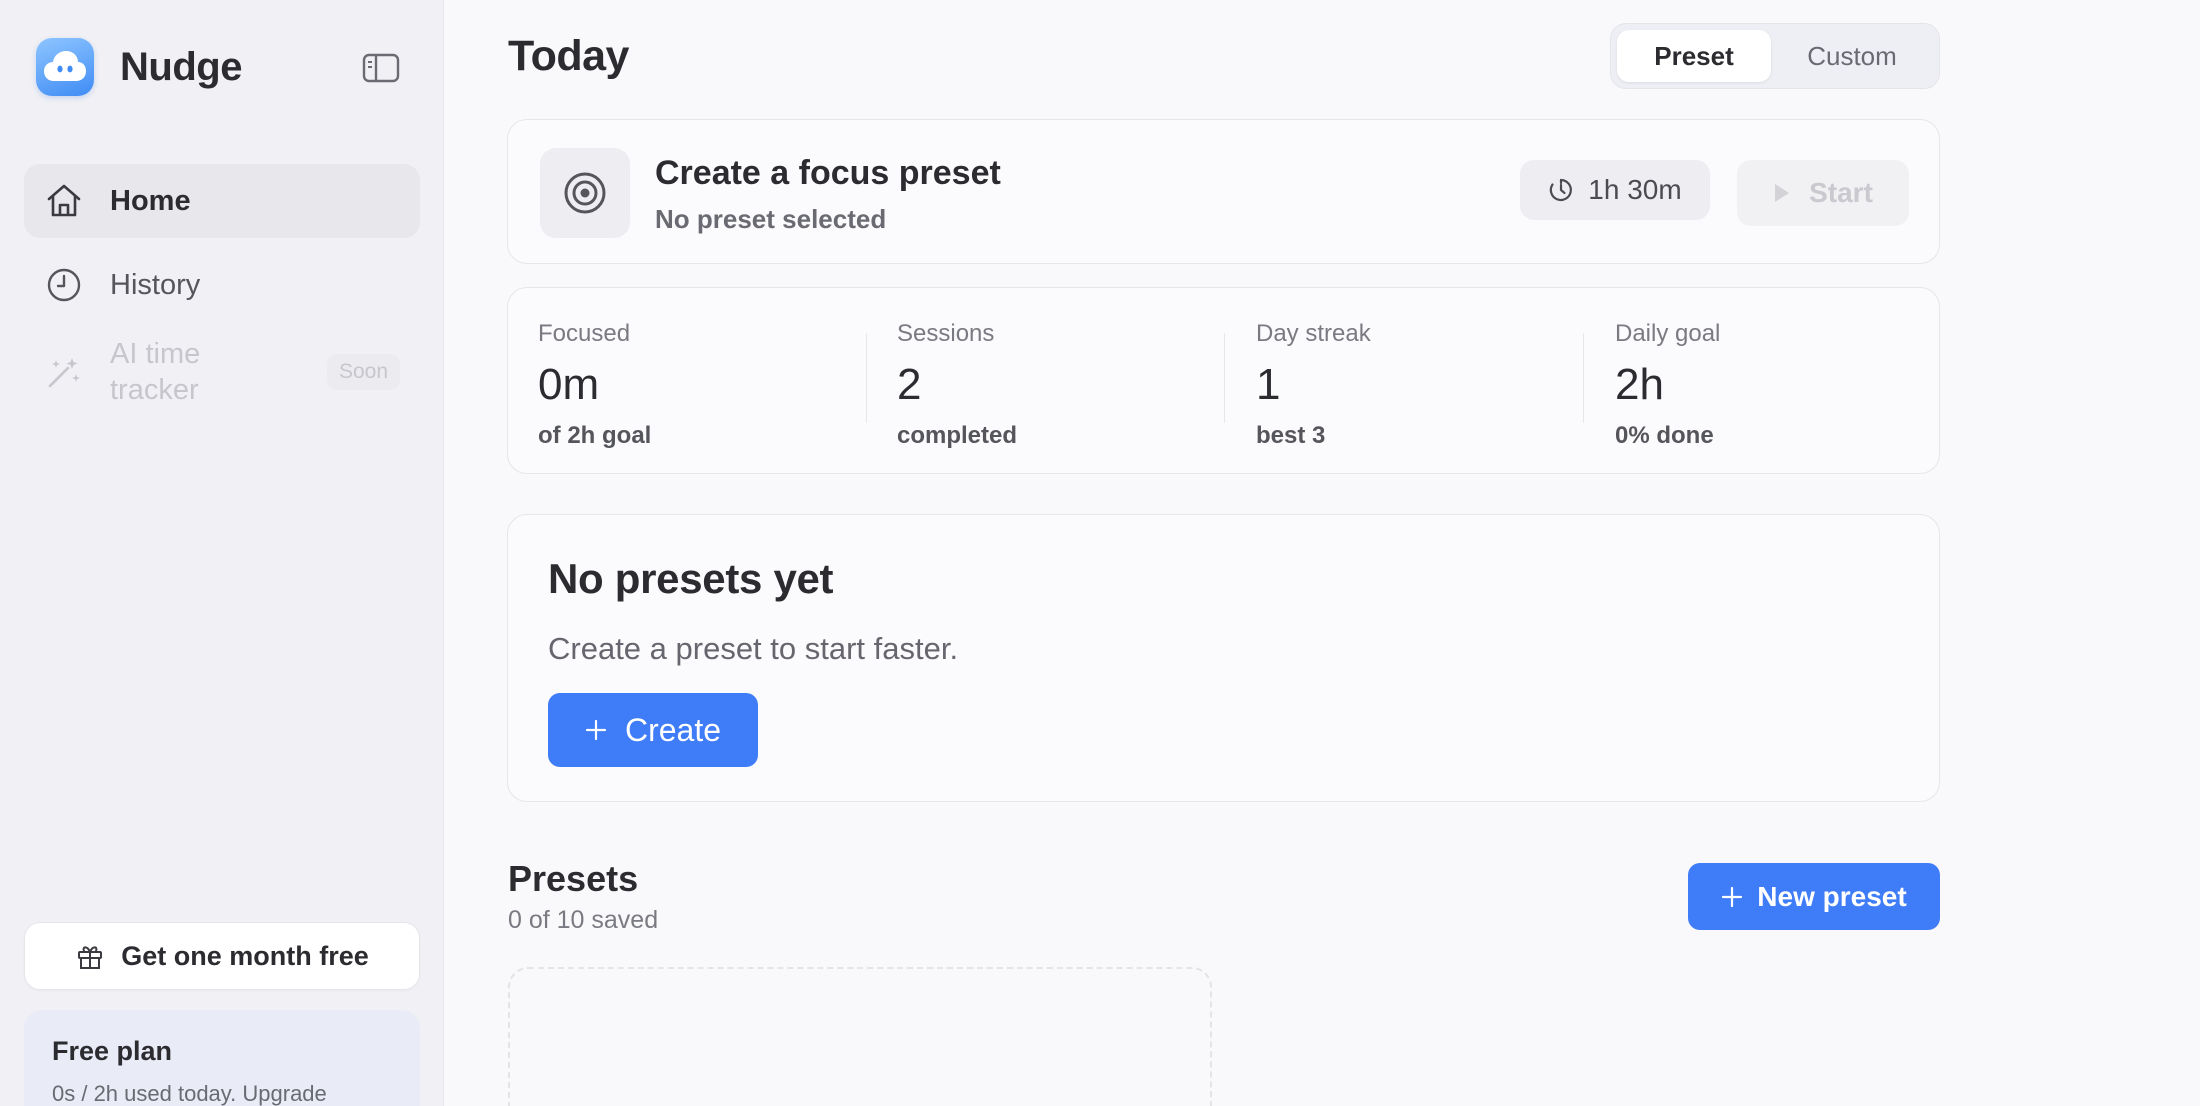 The height and width of the screenshot is (1106, 2200). I want to click on stat-sub: completed, so click(957, 435).